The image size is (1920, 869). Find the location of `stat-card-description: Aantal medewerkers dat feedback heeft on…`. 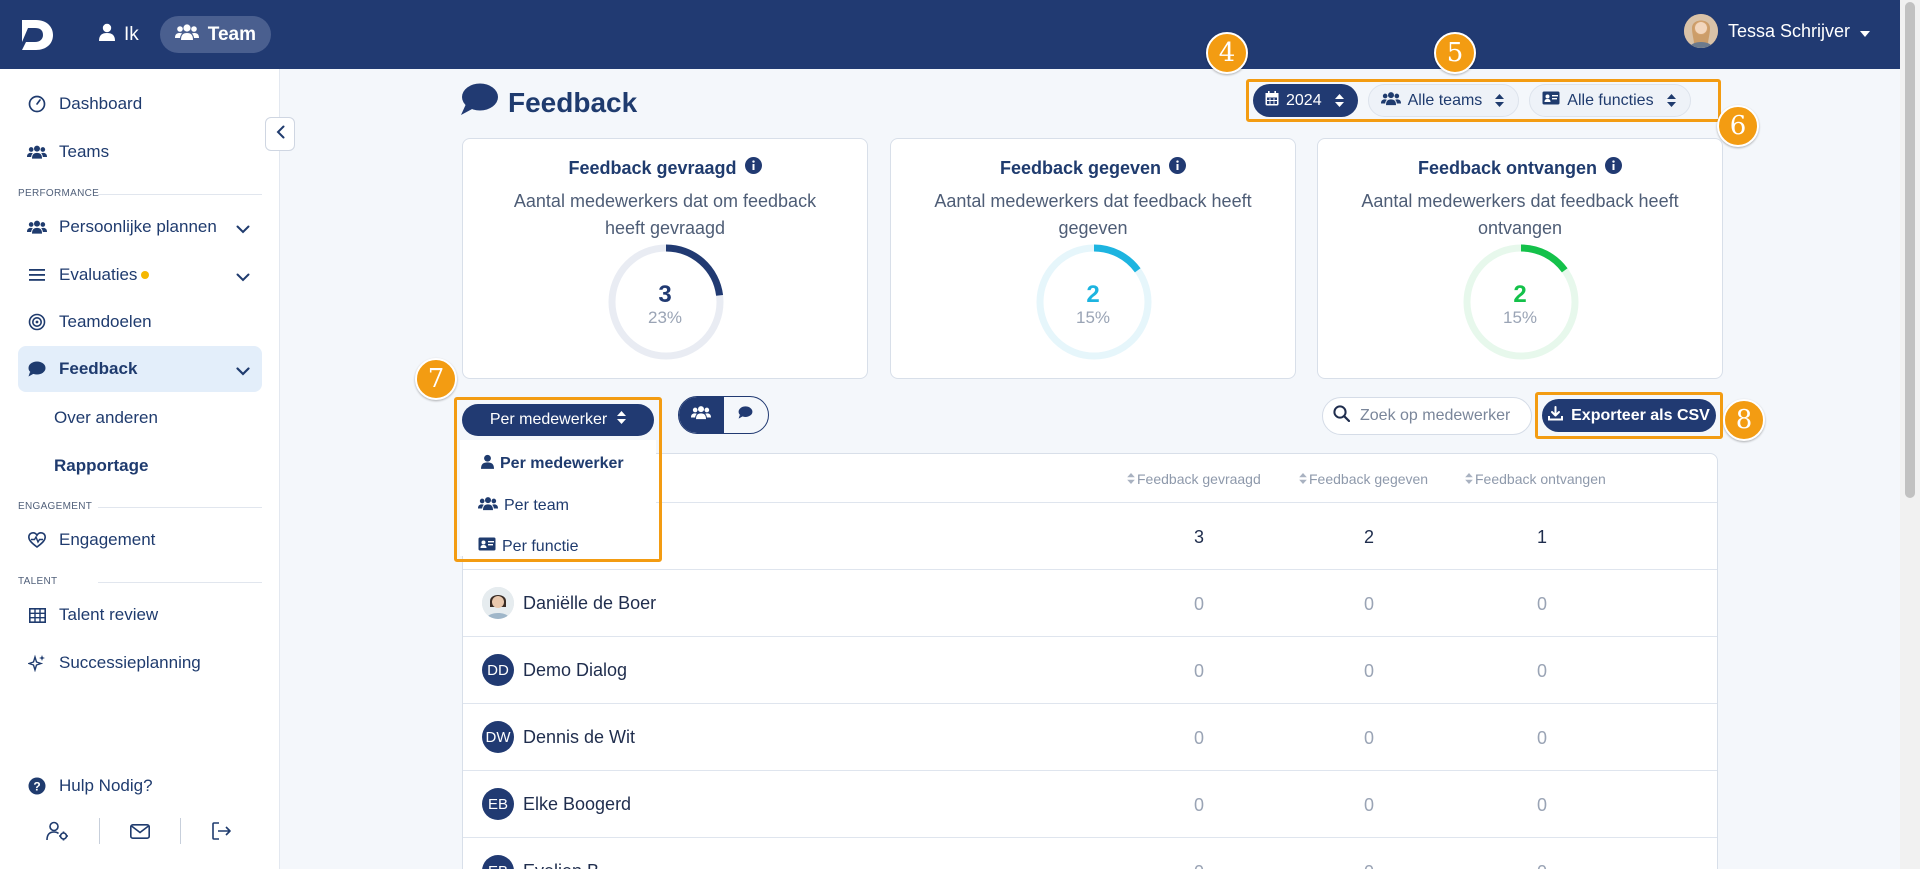

stat-card-description: Aantal medewerkers dat feedback heeft on… is located at coordinates (1520, 214).